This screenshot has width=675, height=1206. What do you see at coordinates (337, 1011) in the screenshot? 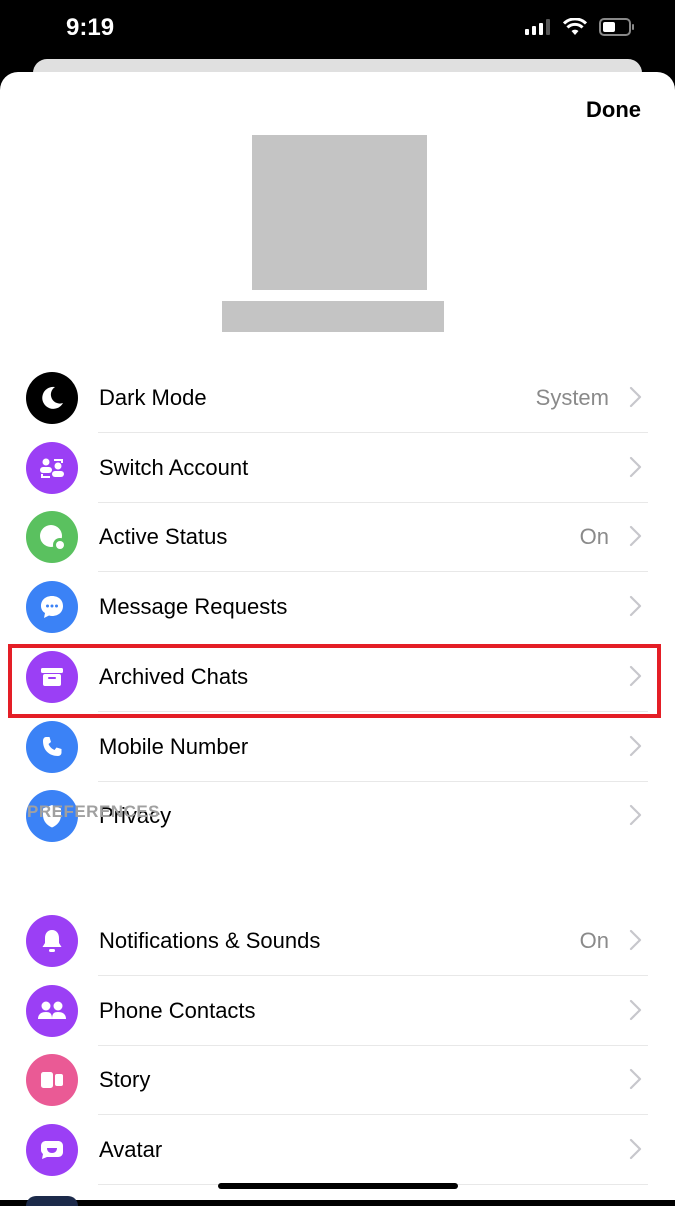
I see `settings-row-phone-contacts: Phone Contacts` at bounding box center [337, 1011].